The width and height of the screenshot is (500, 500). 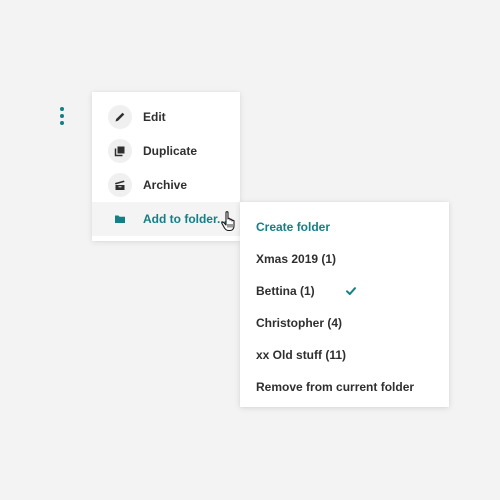 What do you see at coordinates (344, 323) in the screenshot?
I see `folder-item: Christopher (4)` at bounding box center [344, 323].